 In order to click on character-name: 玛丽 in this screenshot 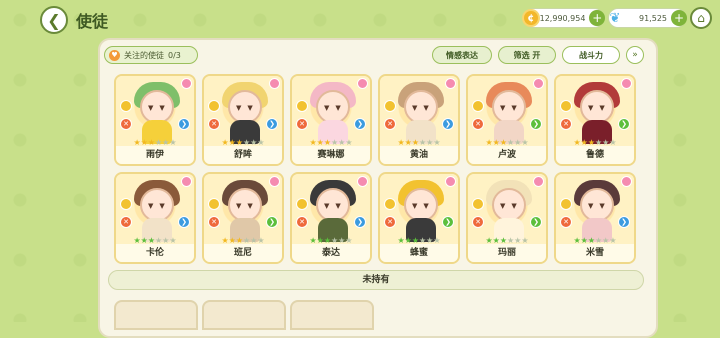, I will do `click(507, 253)`.